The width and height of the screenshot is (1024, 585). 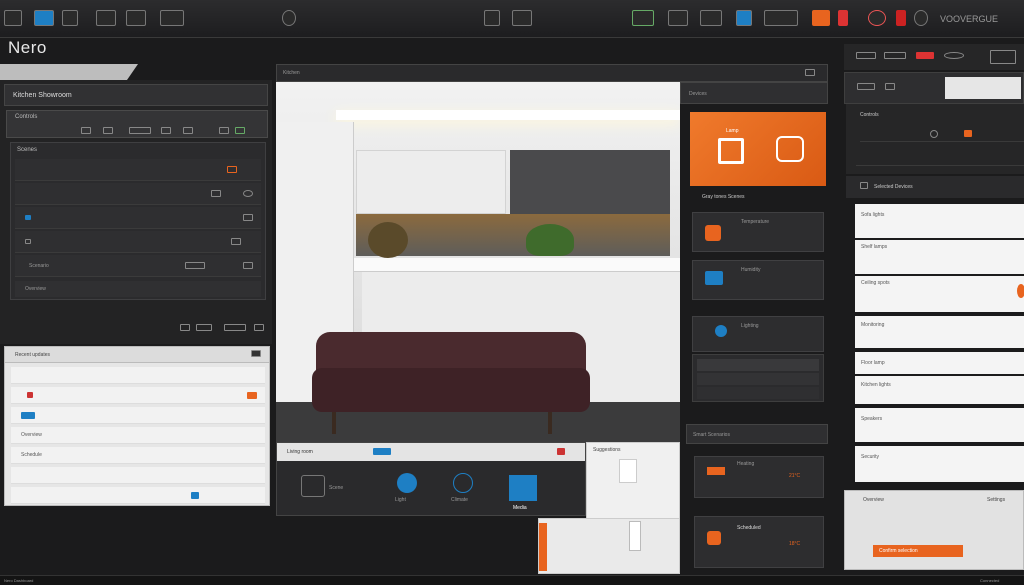 I want to click on plug-icon, so click(x=224, y=130).